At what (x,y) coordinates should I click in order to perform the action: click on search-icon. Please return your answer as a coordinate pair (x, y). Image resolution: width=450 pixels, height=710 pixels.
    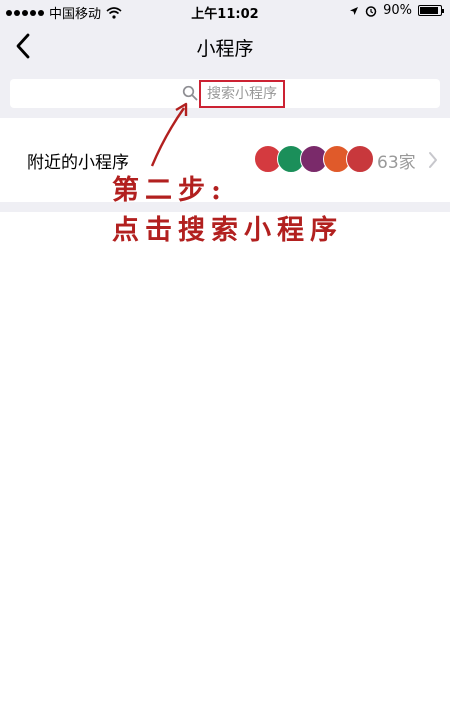
    Looking at the image, I should click on (190, 93).